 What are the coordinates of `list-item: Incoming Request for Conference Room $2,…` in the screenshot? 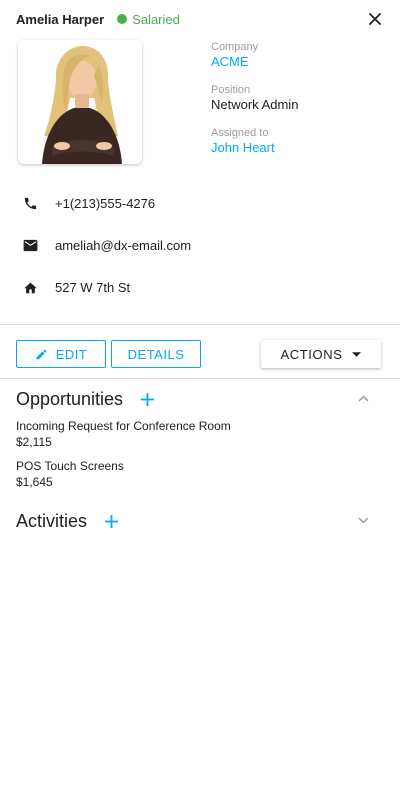 It's located at (186, 434).